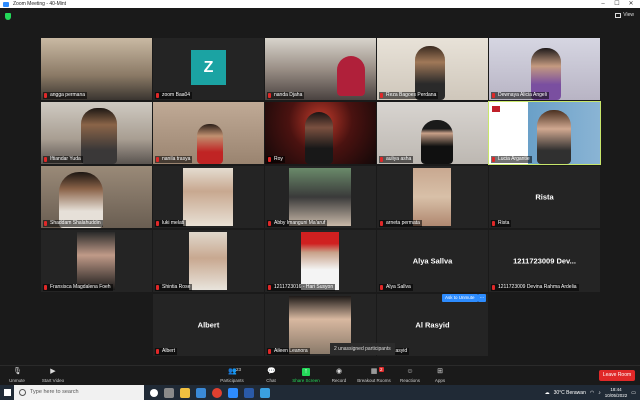 This screenshot has width=640, height=400. What do you see at coordinates (409, 380) in the screenshot?
I see `reactions-label: Reactions` at bounding box center [409, 380].